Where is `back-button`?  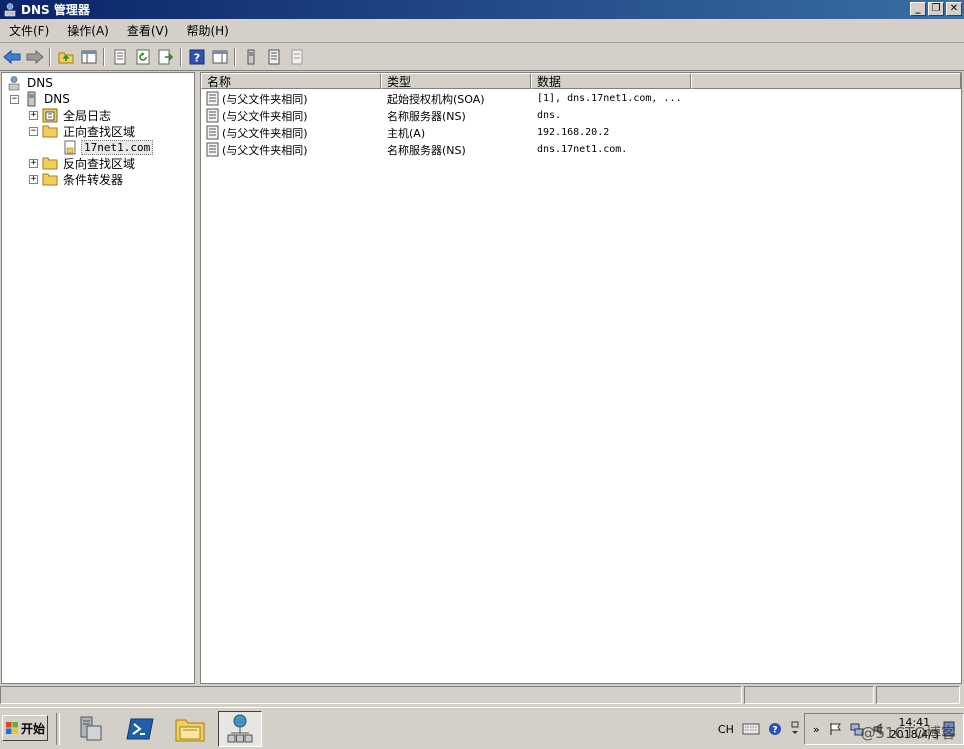 back-button is located at coordinates (12, 57).